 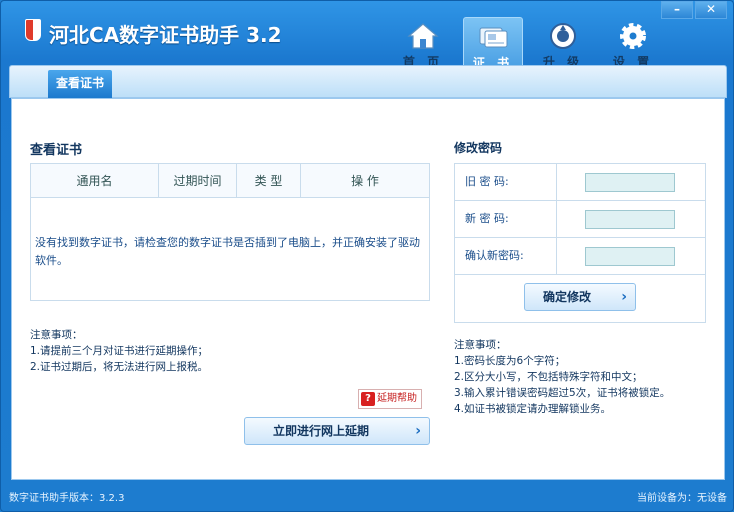 What do you see at coordinates (493, 37) in the screenshot?
I see `certificate-icon` at bounding box center [493, 37].